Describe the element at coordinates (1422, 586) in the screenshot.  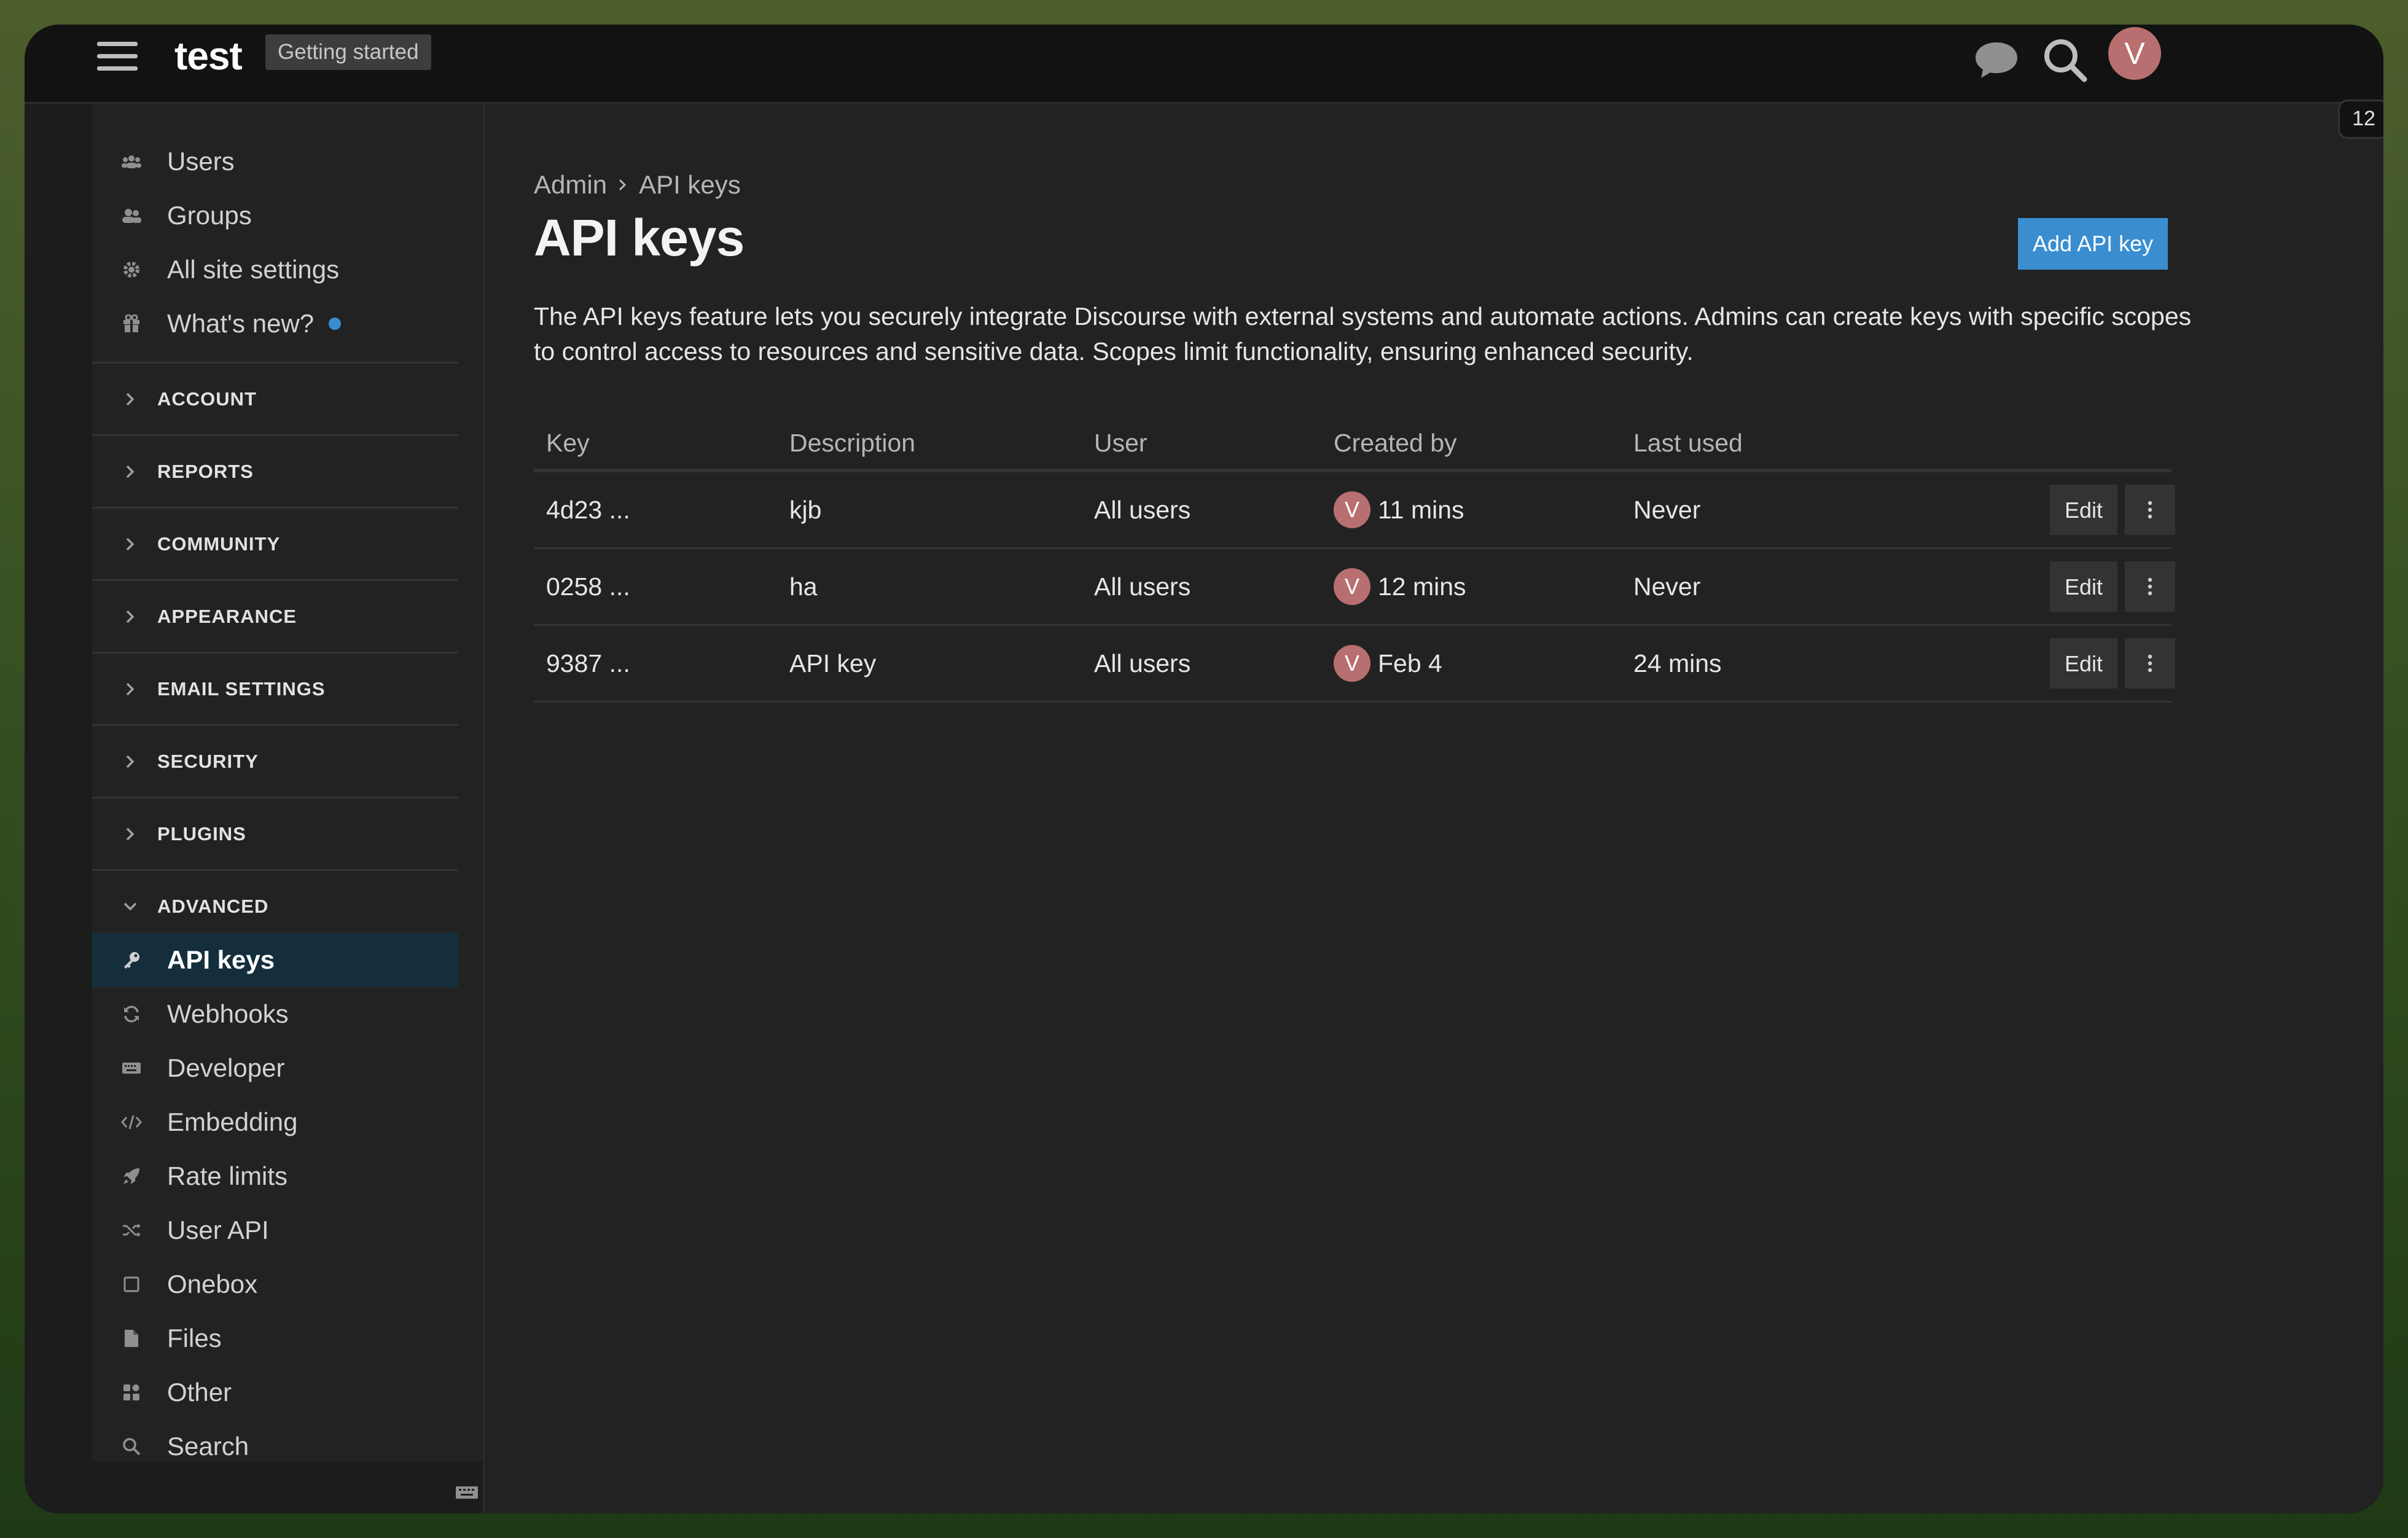
I see `created-time: 12 mins` at that location.